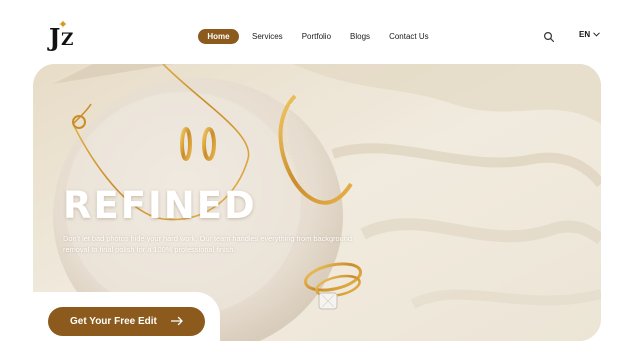 This screenshot has width=633, height=355. What do you see at coordinates (360, 36) in the screenshot?
I see `nav-item-blogs: Blogs` at bounding box center [360, 36].